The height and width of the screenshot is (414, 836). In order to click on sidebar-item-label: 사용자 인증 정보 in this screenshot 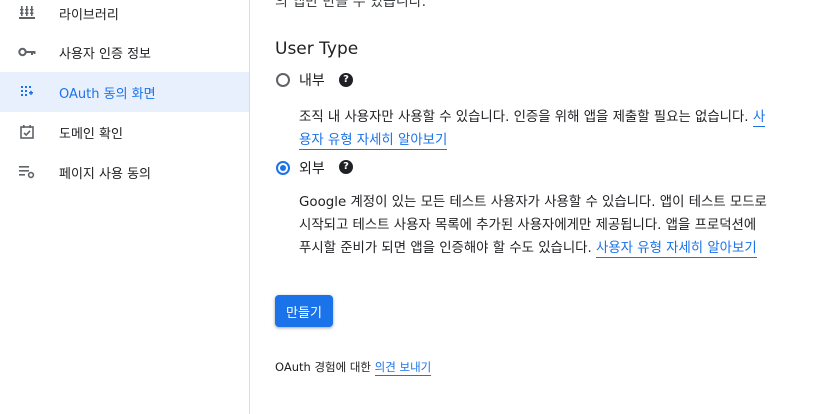, I will do `click(105, 54)`.